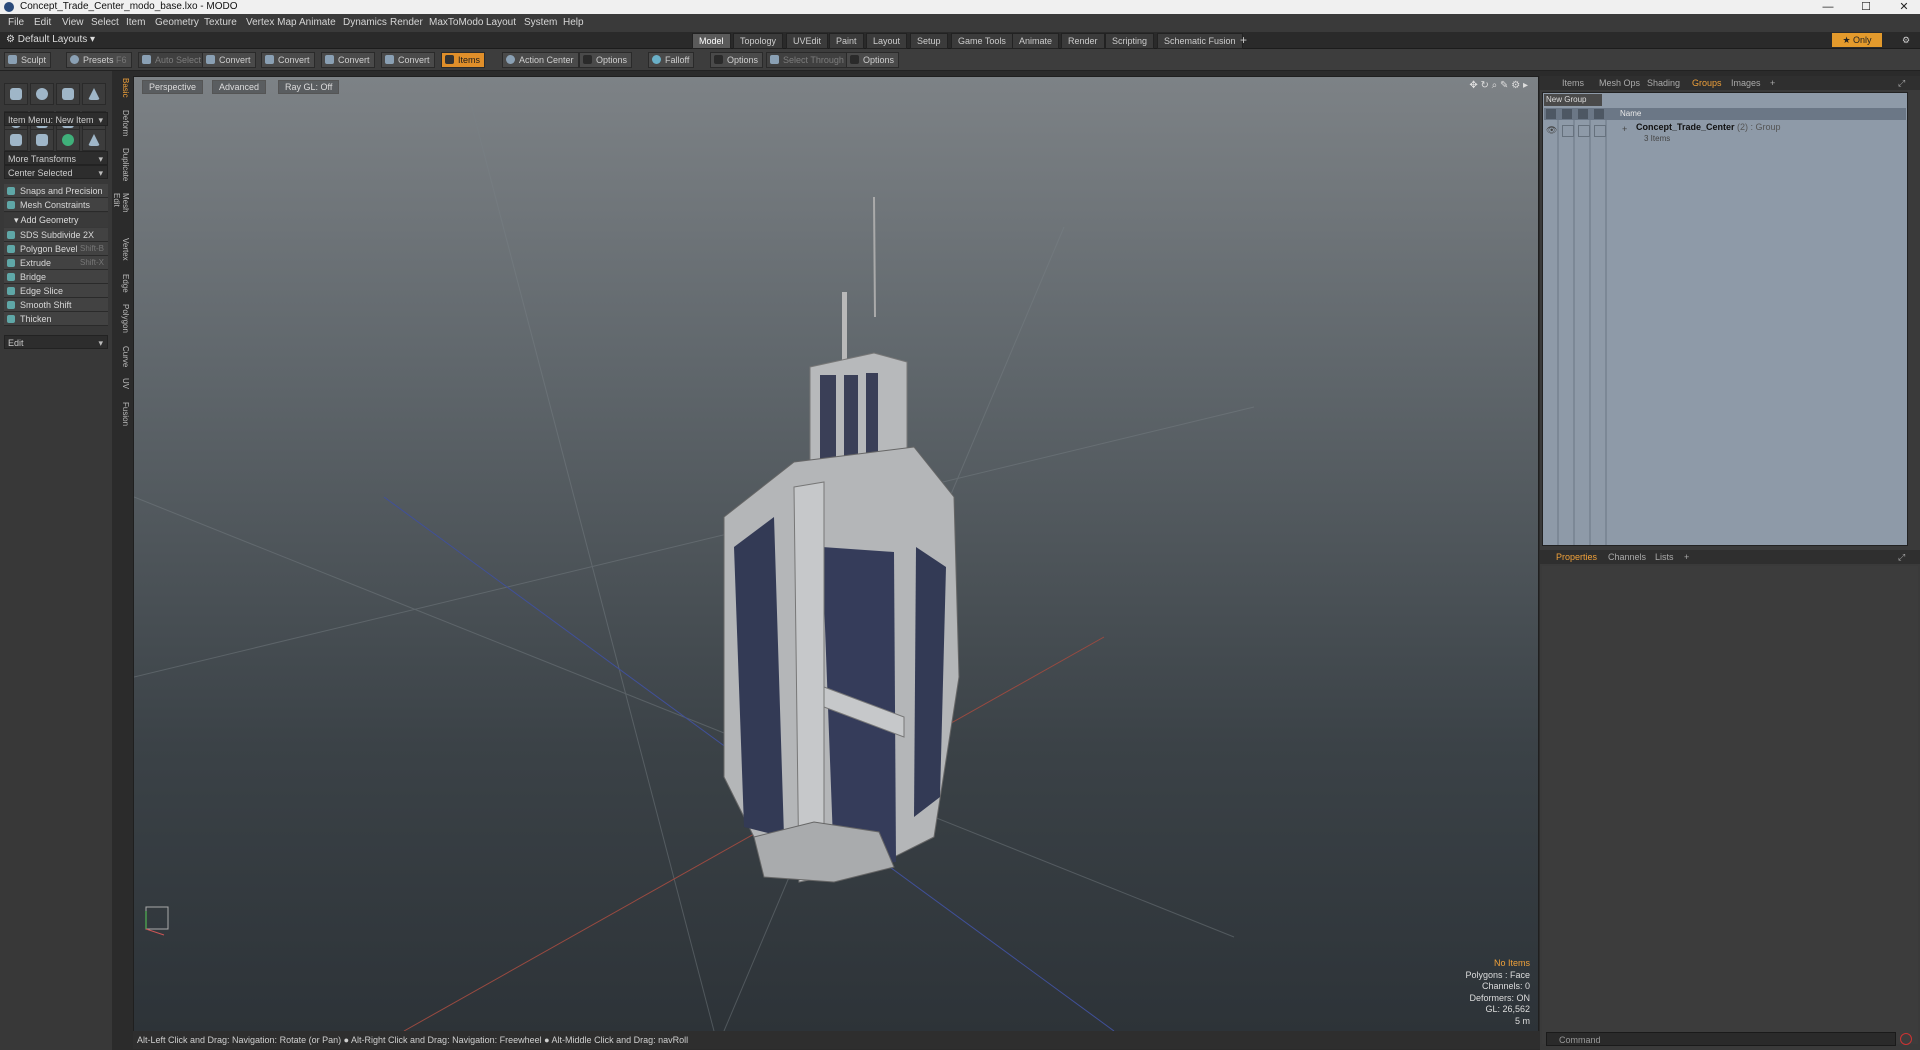  What do you see at coordinates (94, 140) in the screenshot?
I see `scale-tool-button` at bounding box center [94, 140].